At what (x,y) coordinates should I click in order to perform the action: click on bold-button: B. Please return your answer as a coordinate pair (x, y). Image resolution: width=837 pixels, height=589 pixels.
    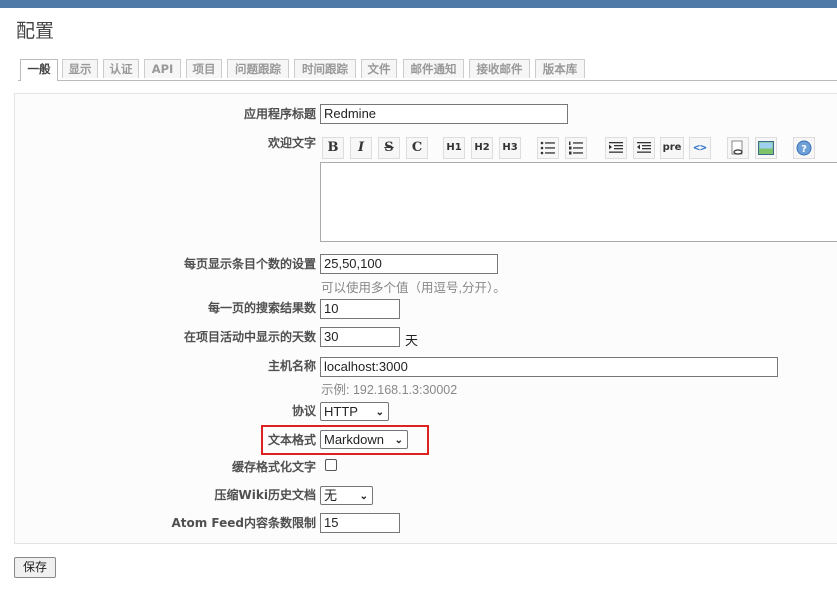
    Looking at the image, I should click on (333, 148).